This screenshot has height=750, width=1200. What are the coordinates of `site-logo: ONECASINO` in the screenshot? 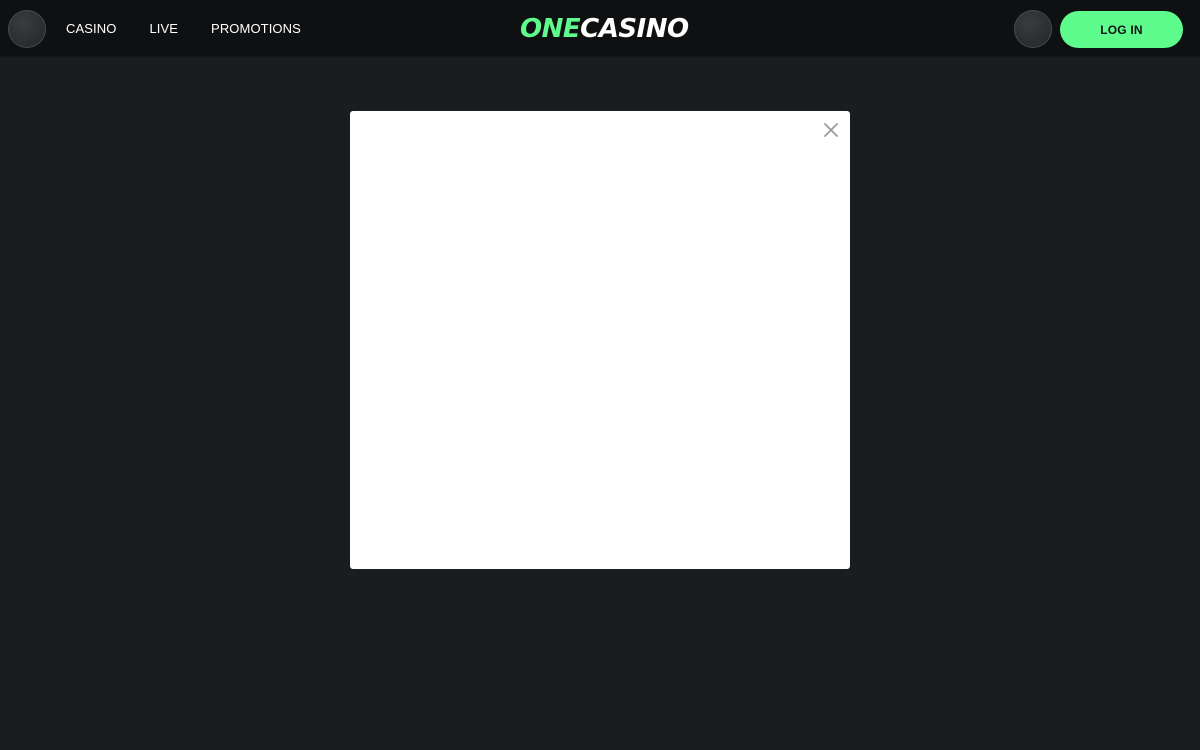 It's located at (604, 29).